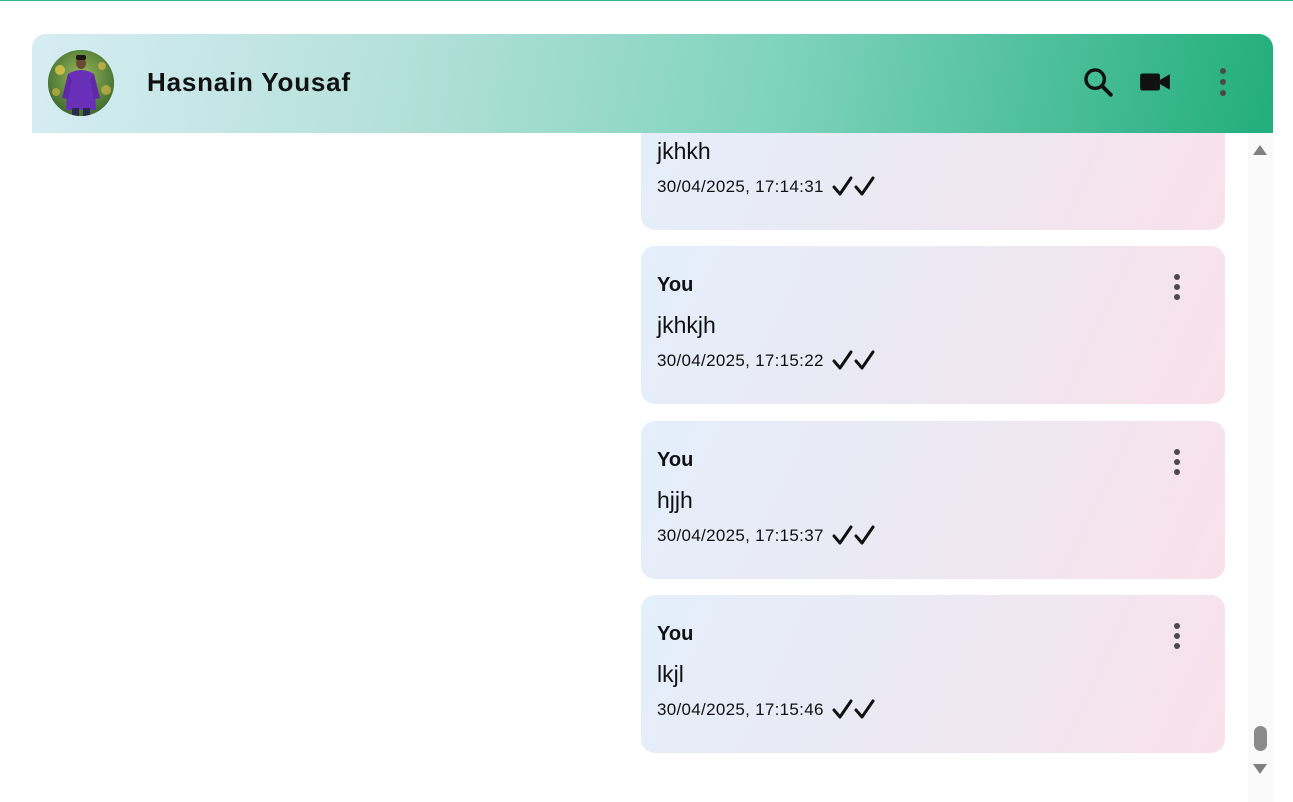  I want to click on message-meta: 30/04/2025, 17:15:46, so click(766, 710).